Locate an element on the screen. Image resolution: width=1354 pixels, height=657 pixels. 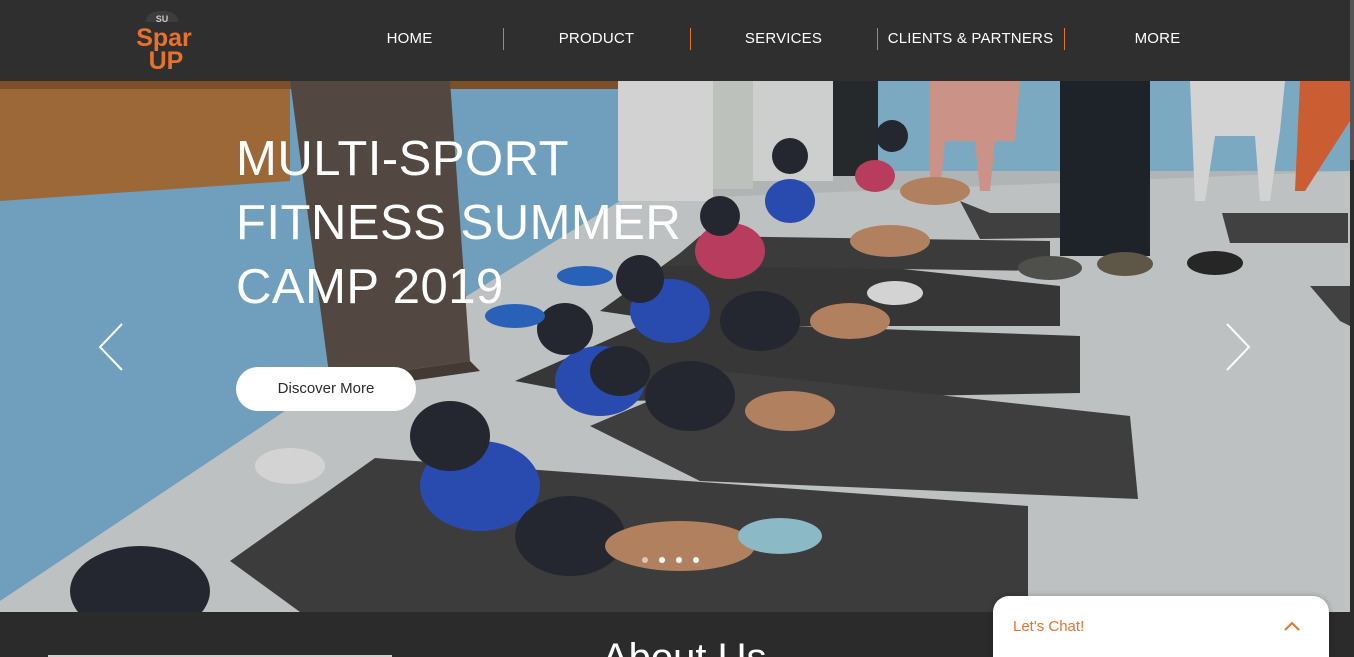
hero-title: MULTI-SPORT FITNESS SUMMER CAMP 2019 is located at coordinates (466, 223).